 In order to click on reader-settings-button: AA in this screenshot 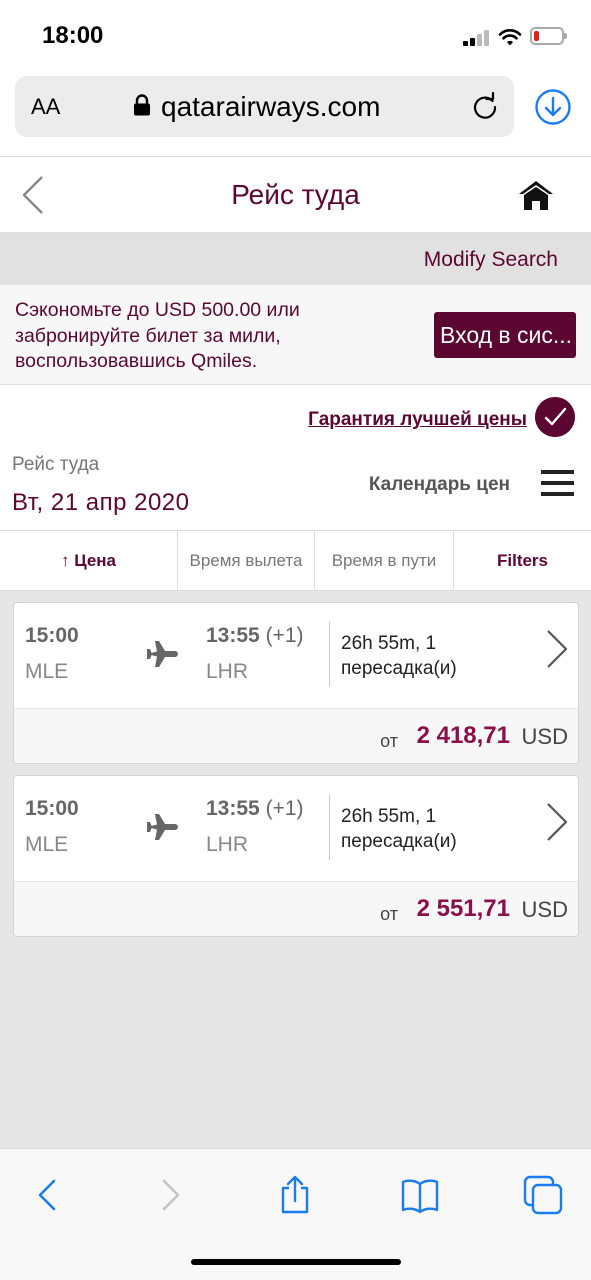, I will do `click(45, 107)`.